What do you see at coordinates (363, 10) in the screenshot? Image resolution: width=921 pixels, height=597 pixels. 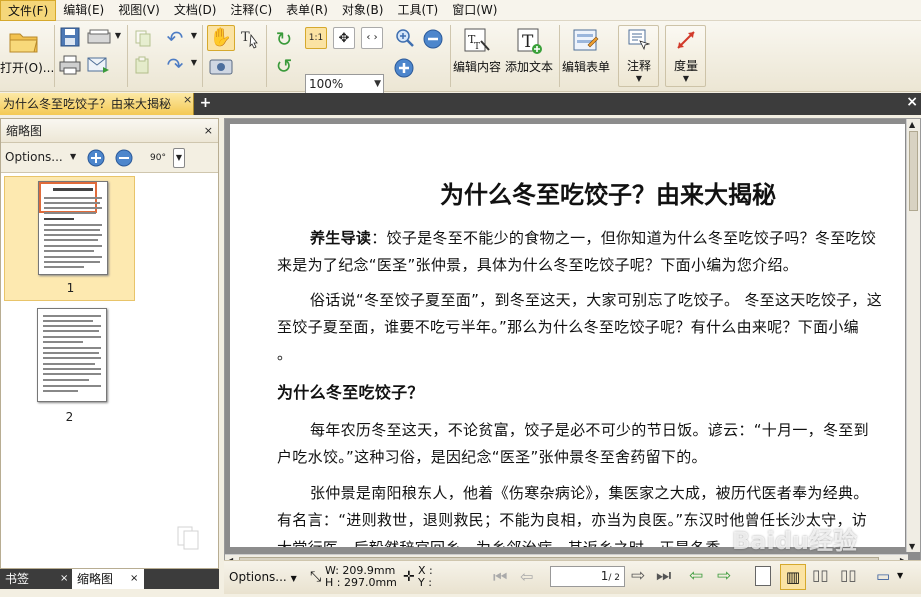 I see `menu-object: 对象(B)` at bounding box center [363, 10].